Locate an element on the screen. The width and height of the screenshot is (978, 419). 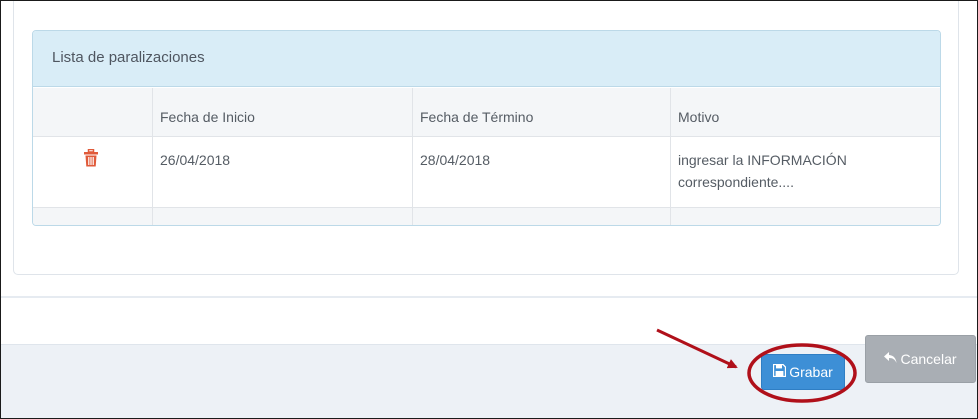
table-cell-start-date: 26/04/2018 is located at coordinates (283, 172).